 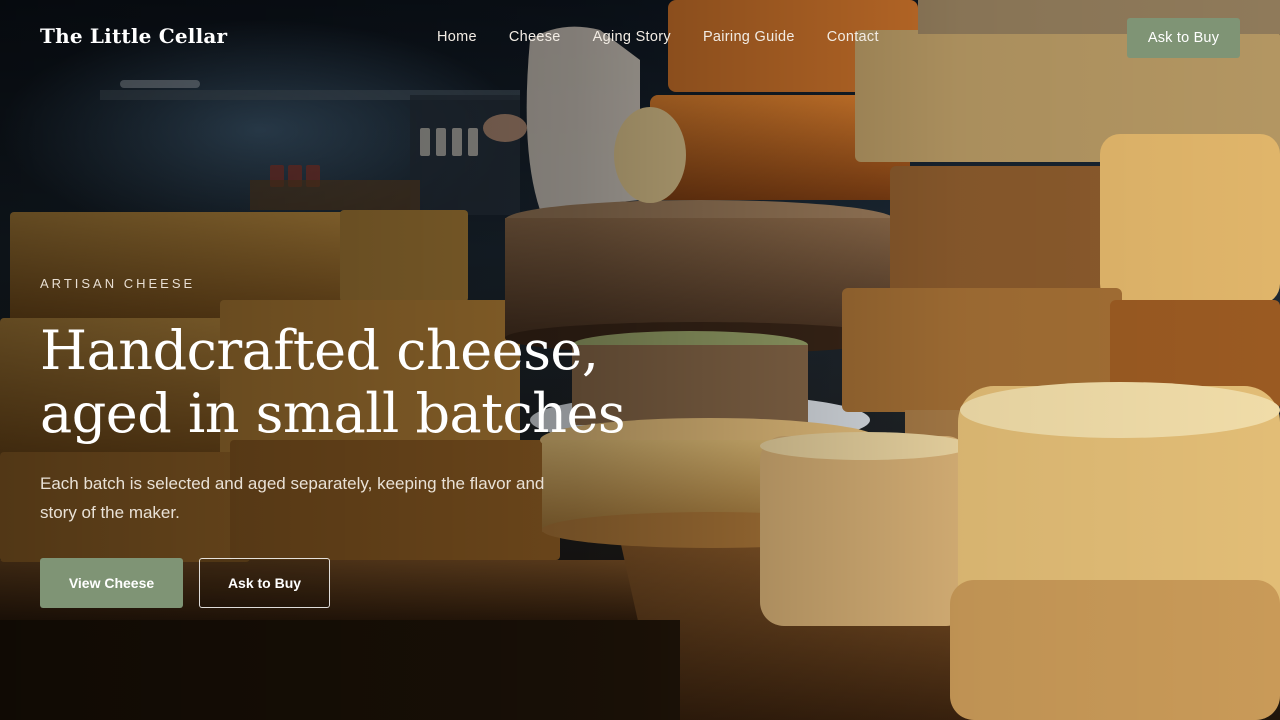 What do you see at coordinates (632, 37) in the screenshot?
I see `nav-link-aging-story: Aging Story` at bounding box center [632, 37].